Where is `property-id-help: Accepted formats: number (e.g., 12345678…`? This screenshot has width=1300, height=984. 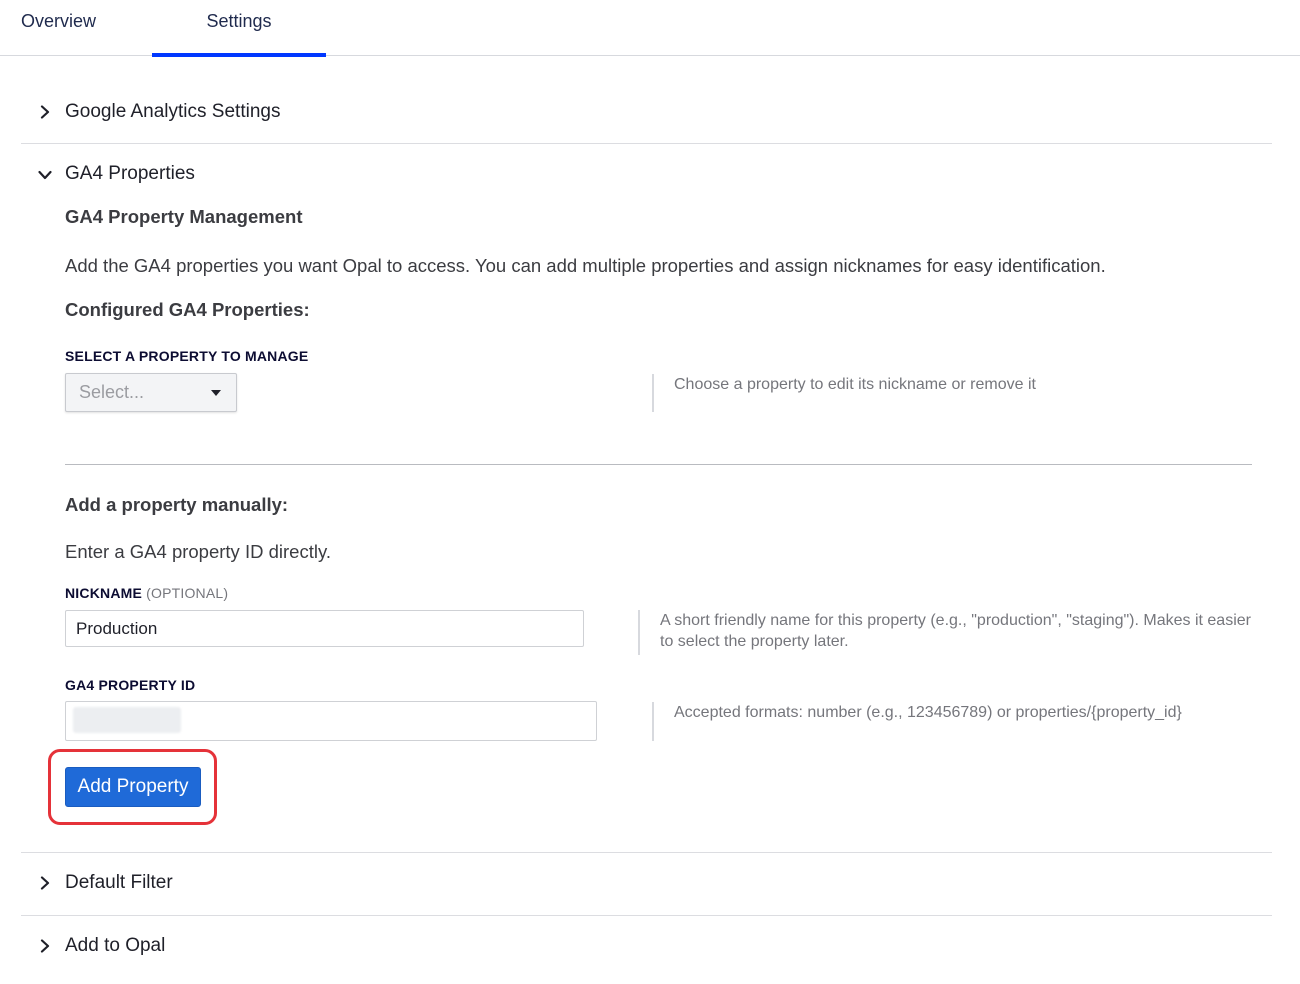
property-id-help: Accepted formats: number (e.g., 12345678… is located at coordinates (943, 721).